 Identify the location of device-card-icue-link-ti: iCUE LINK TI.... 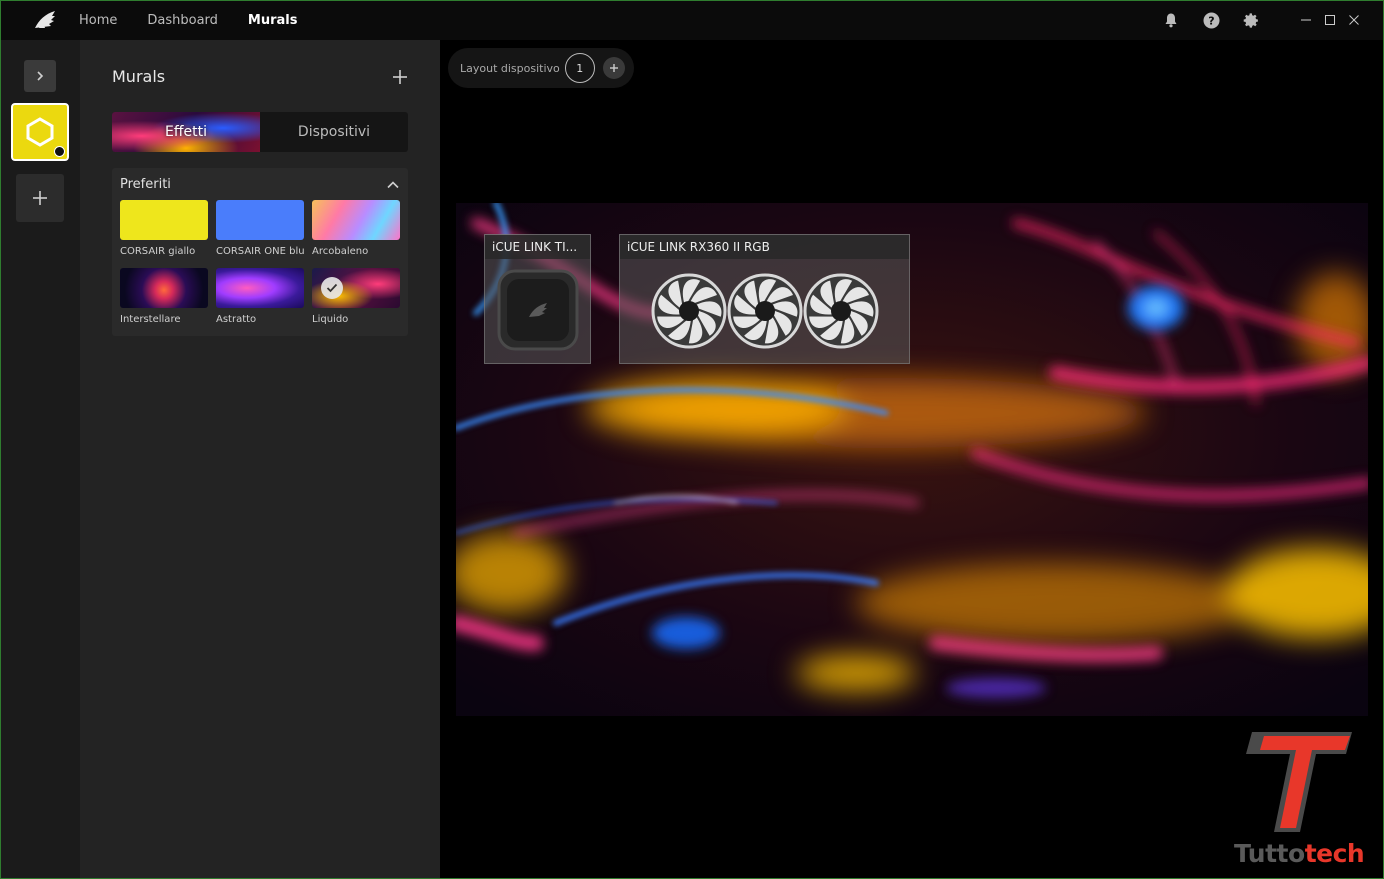
(537, 299).